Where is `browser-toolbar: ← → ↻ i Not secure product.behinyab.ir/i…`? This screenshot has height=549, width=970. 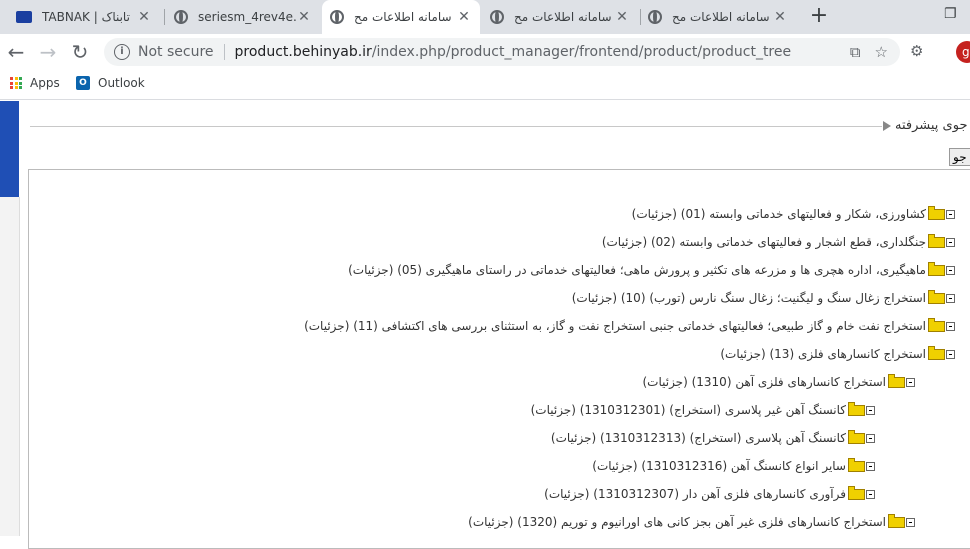 browser-toolbar: ← → ↻ i Not secure product.behinyab.ir/i… is located at coordinates (485, 52).